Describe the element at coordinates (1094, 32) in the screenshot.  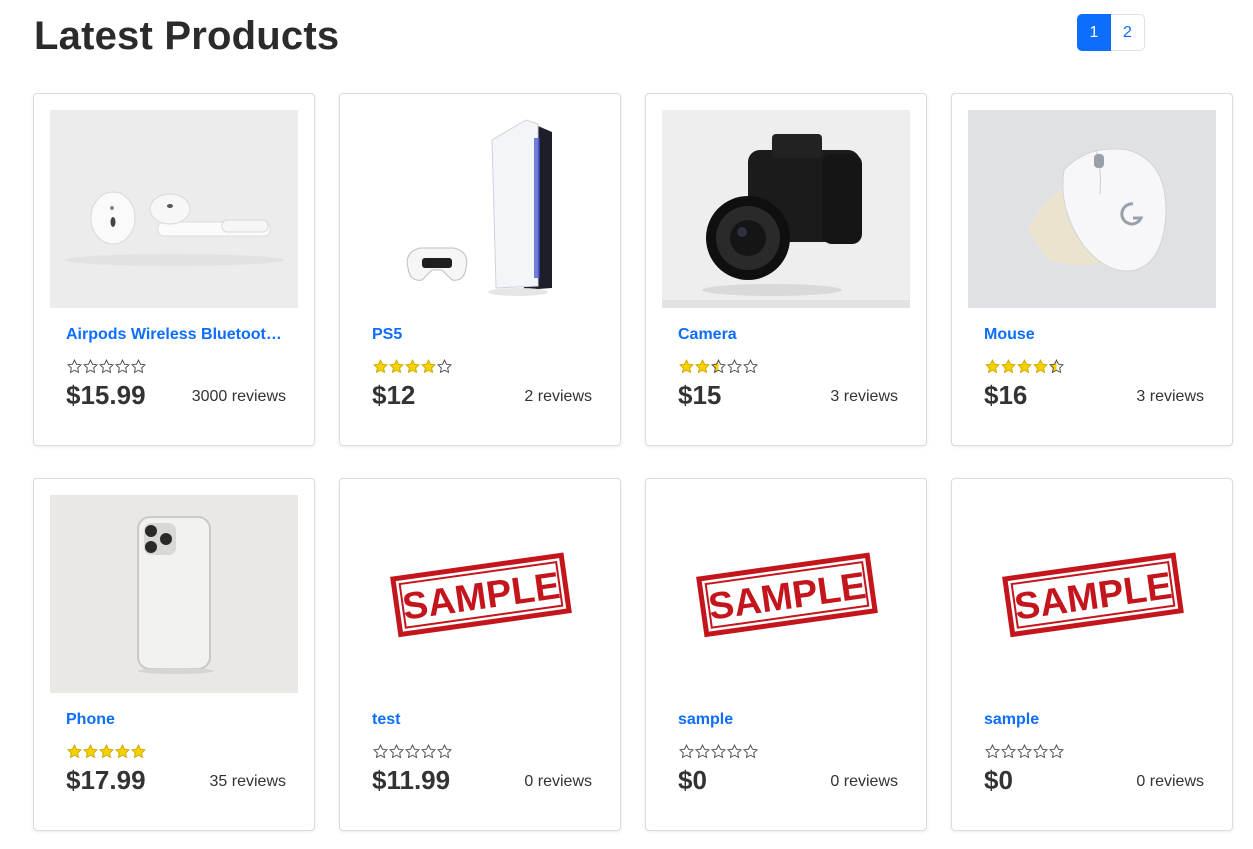
I see `page-1-button: 1` at that location.